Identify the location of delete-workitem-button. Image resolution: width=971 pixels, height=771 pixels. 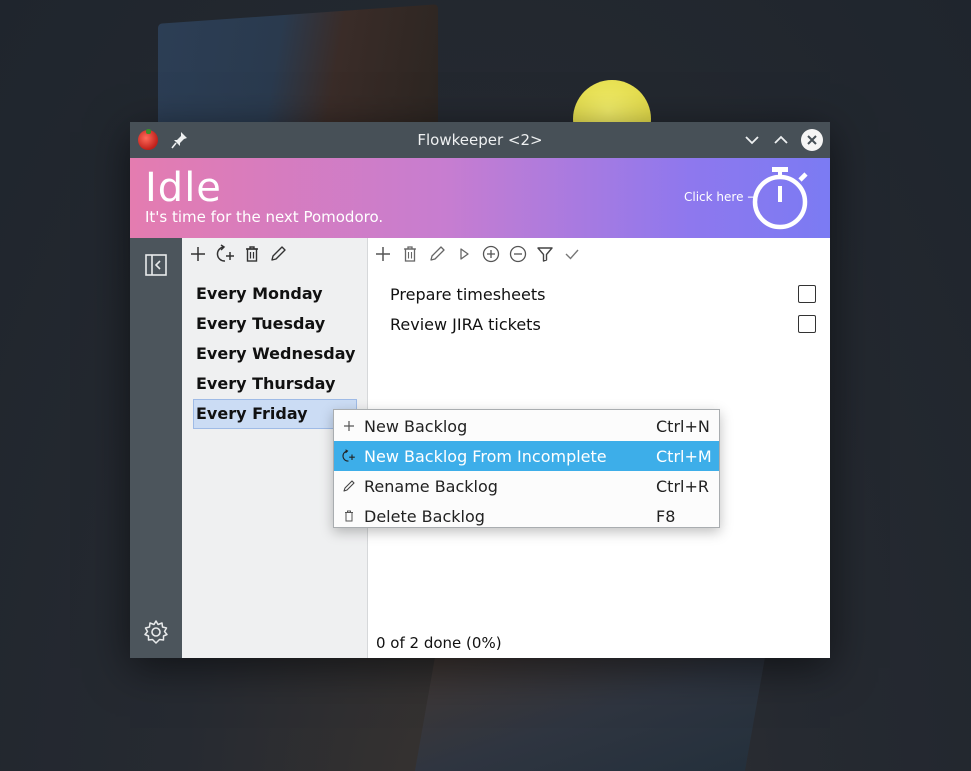
(410, 254).